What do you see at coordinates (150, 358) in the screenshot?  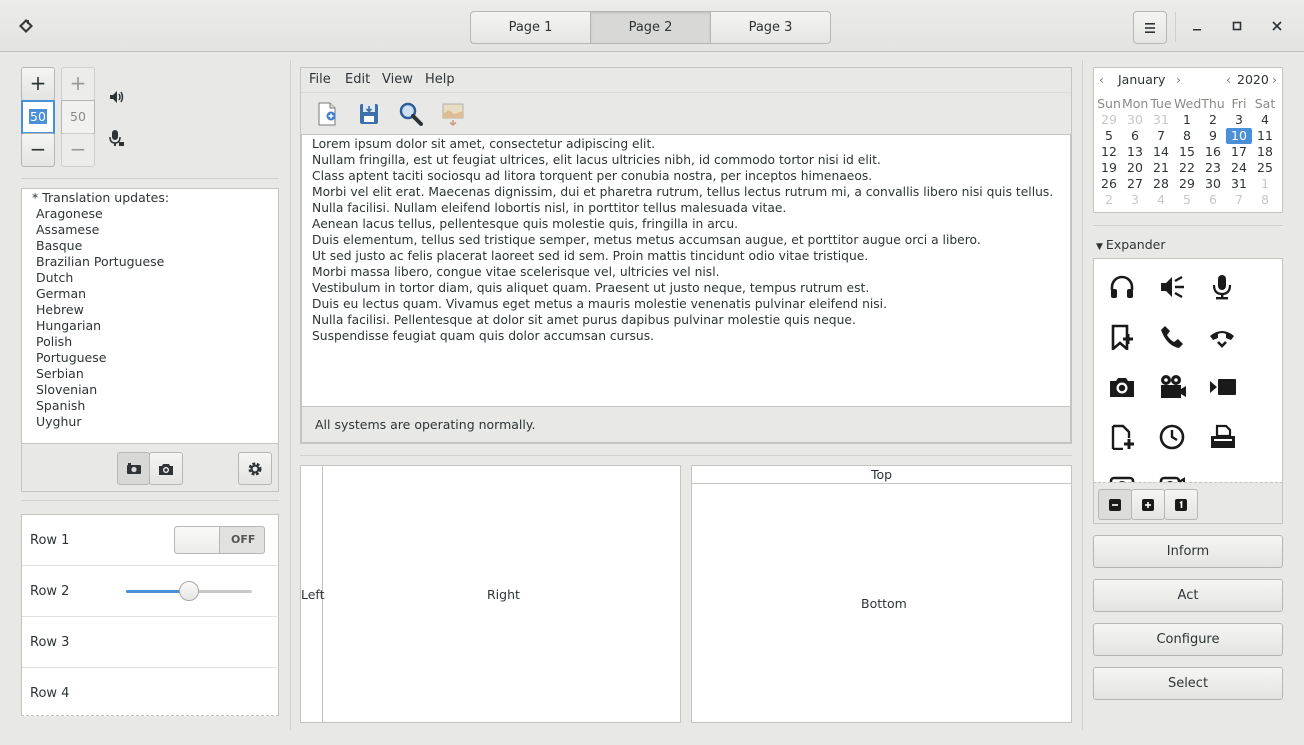 I see `list-item: Portuguese` at bounding box center [150, 358].